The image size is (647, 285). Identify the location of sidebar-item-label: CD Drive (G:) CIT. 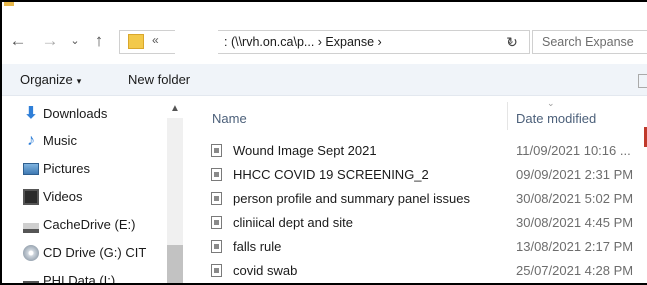
(95, 252).